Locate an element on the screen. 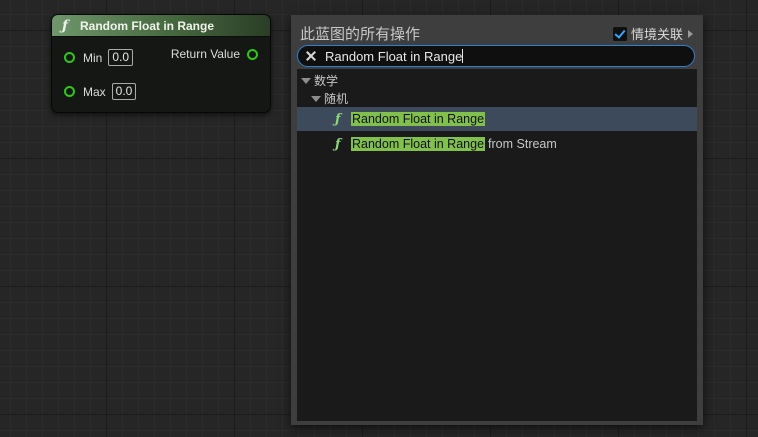 The height and width of the screenshot is (437, 758). search-input: Random Float in Range is located at coordinates (495, 56).